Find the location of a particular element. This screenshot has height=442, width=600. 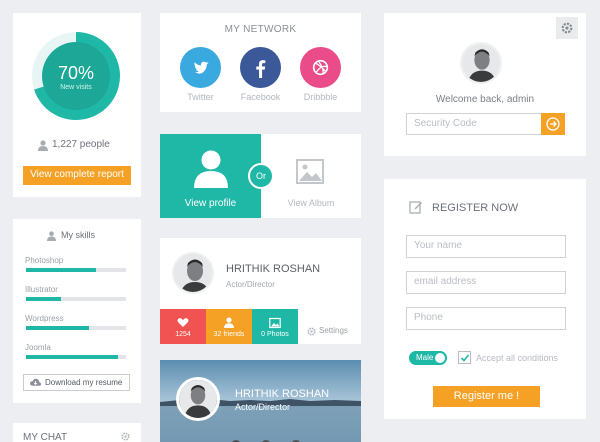

network-link-dribbble is located at coordinates (320, 67).